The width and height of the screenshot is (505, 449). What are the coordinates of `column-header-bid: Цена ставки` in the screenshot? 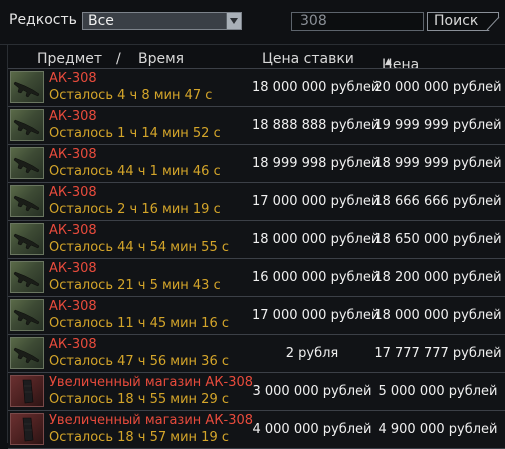 It's located at (308, 59).